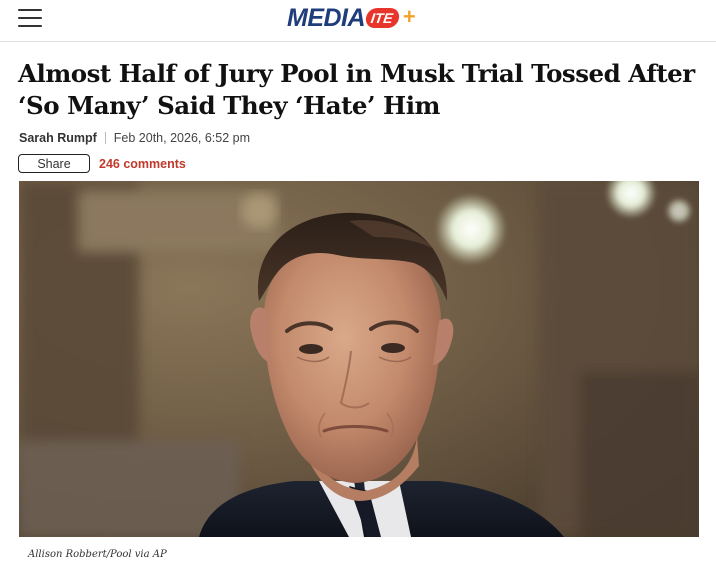  I want to click on hamburger-menu-icon, so click(30, 18).